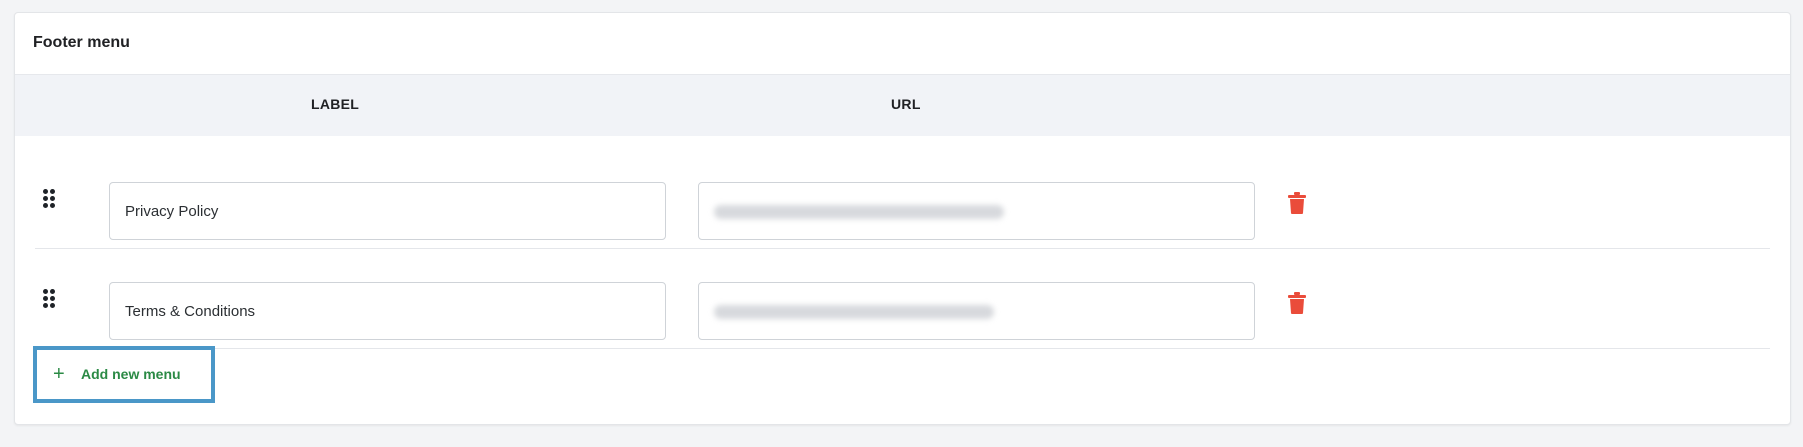 The width and height of the screenshot is (1803, 447). What do you see at coordinates (59, 374) in the screenshot?
I see `plus-icon: +` at bounding box center [59, 374].